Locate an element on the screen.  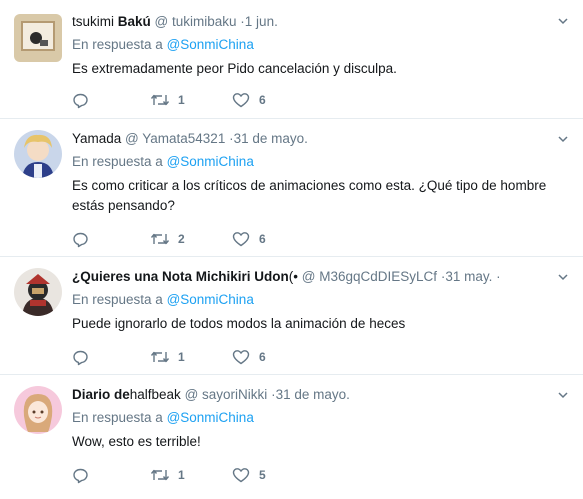
tweet-header: tsukimi Bakú @ tukimibaku ·1 jun. is located at coordinates (312, 22).